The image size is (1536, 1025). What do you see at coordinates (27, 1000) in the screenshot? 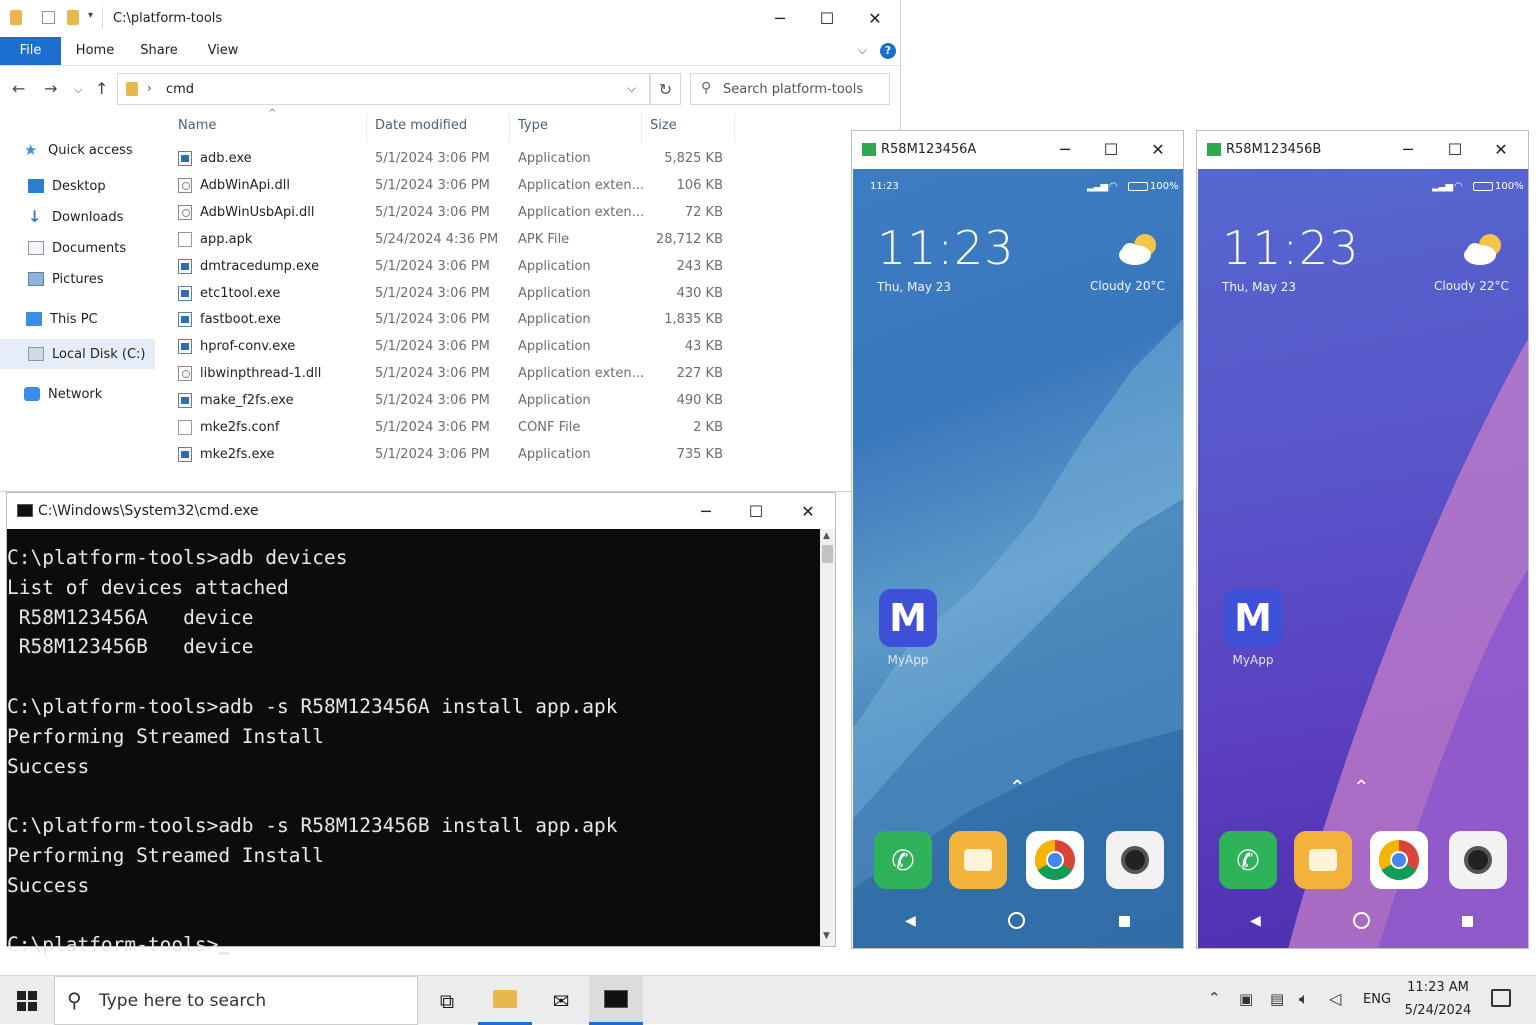
I see `start-button` at bounding box center [27, 1000].